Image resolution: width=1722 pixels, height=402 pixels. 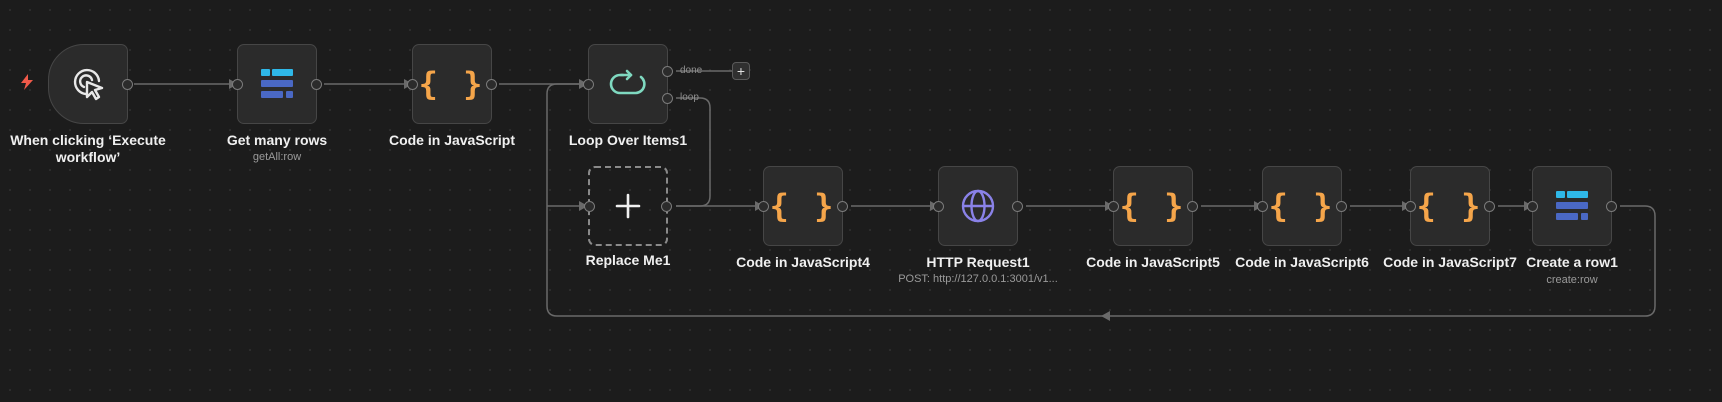 What do you see at coordinates (27, 82) in the screenshot?
I see `lightning-bolt-icon` at bounding box center [27, 82].